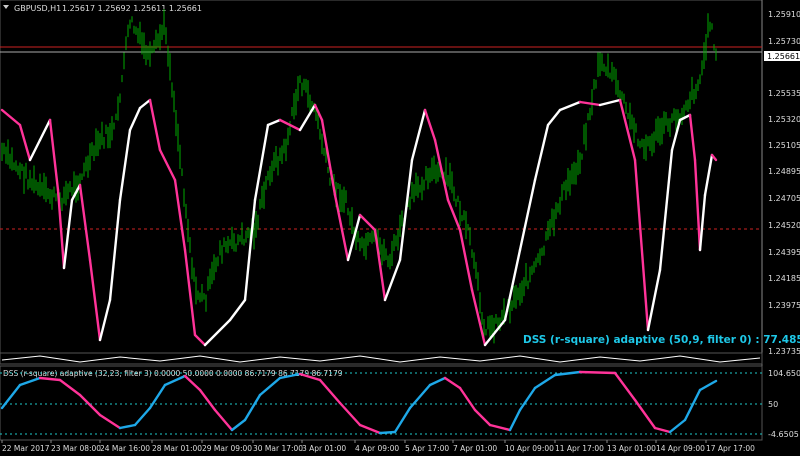  What do you see at coordinates (680, 448) in the screenshot?
I see `time-tick-label: 14 Apr 09:00` at bounding box center [680, 448].